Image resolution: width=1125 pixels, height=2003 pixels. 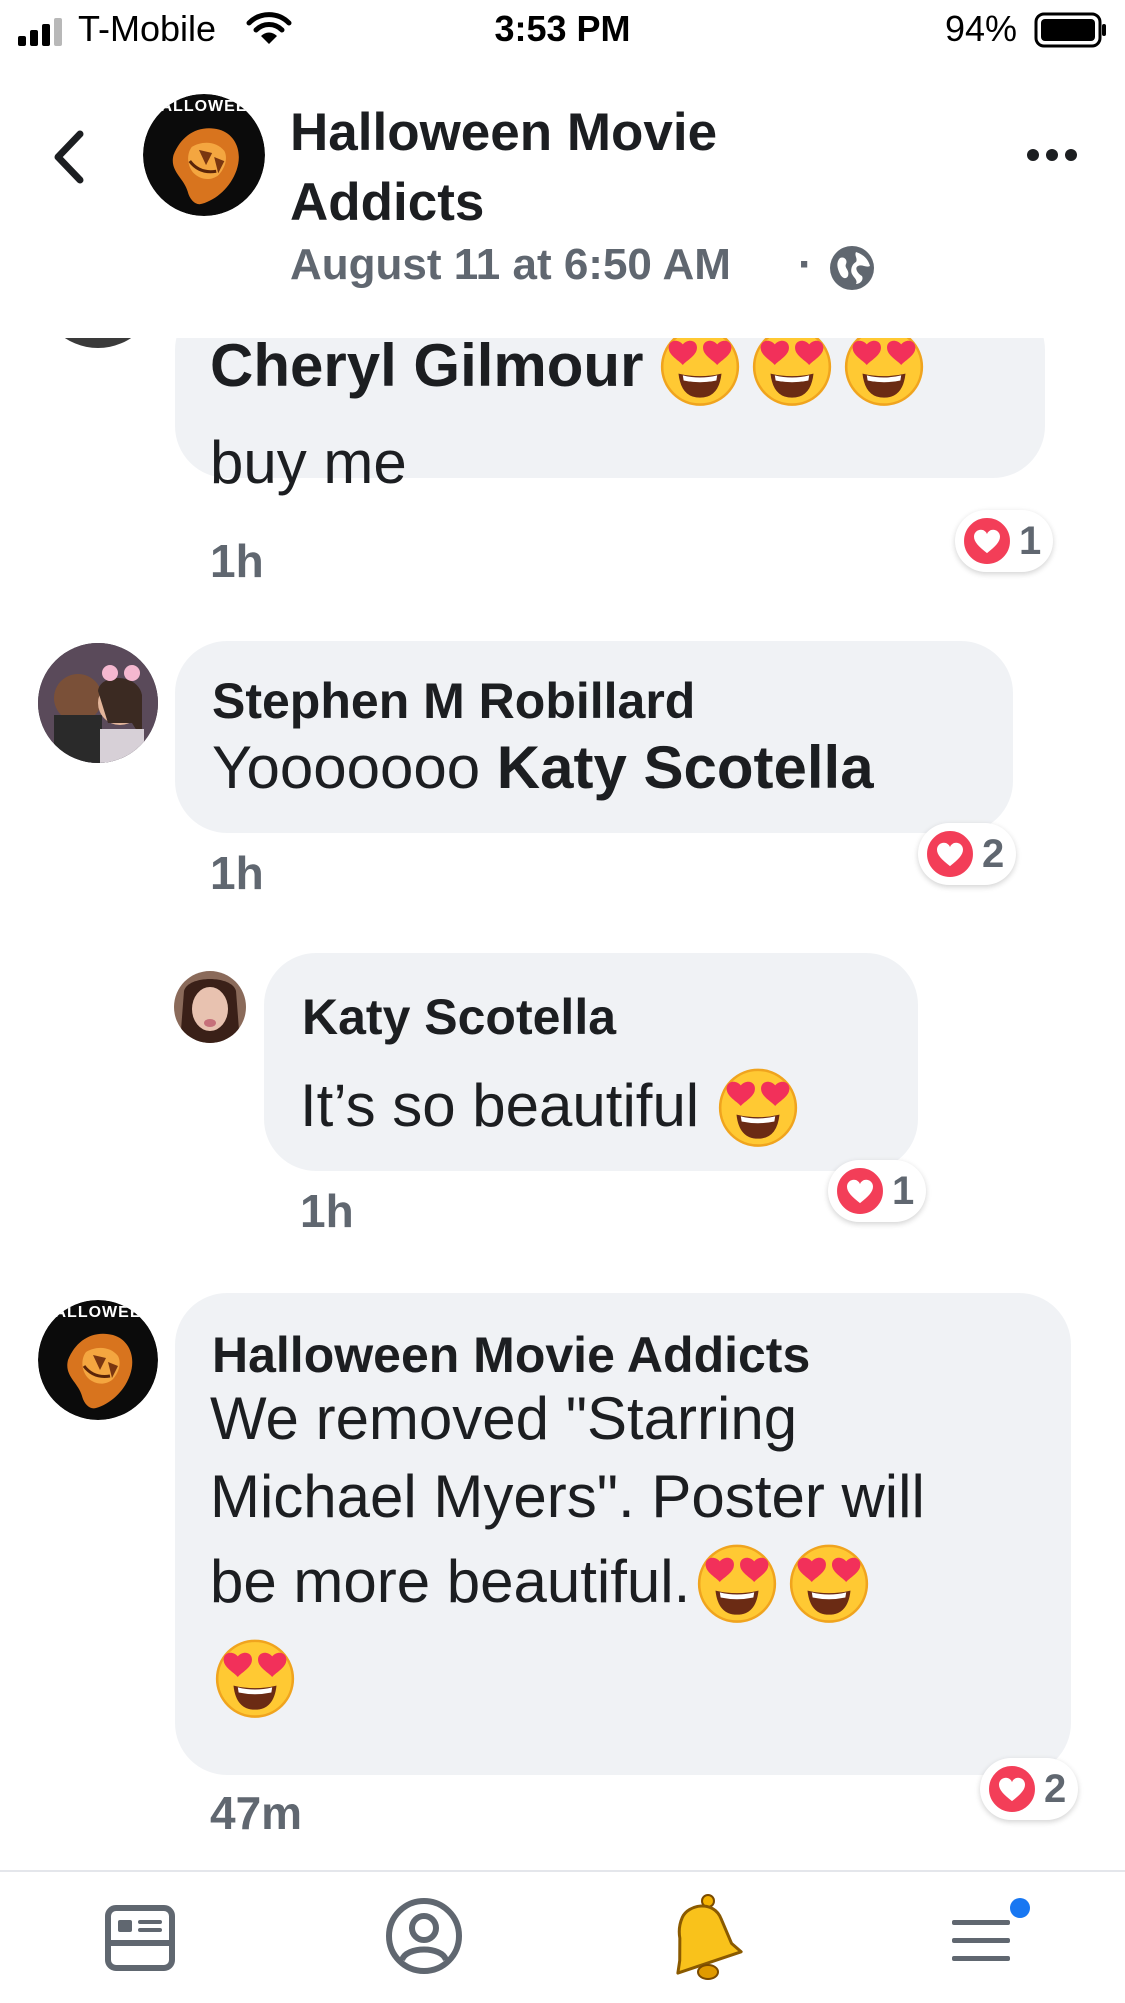 What do you see at coordinates (562, 1936) in the screenshot?
I see `bottom-tab-bar` at bounding box center [562, 1936].